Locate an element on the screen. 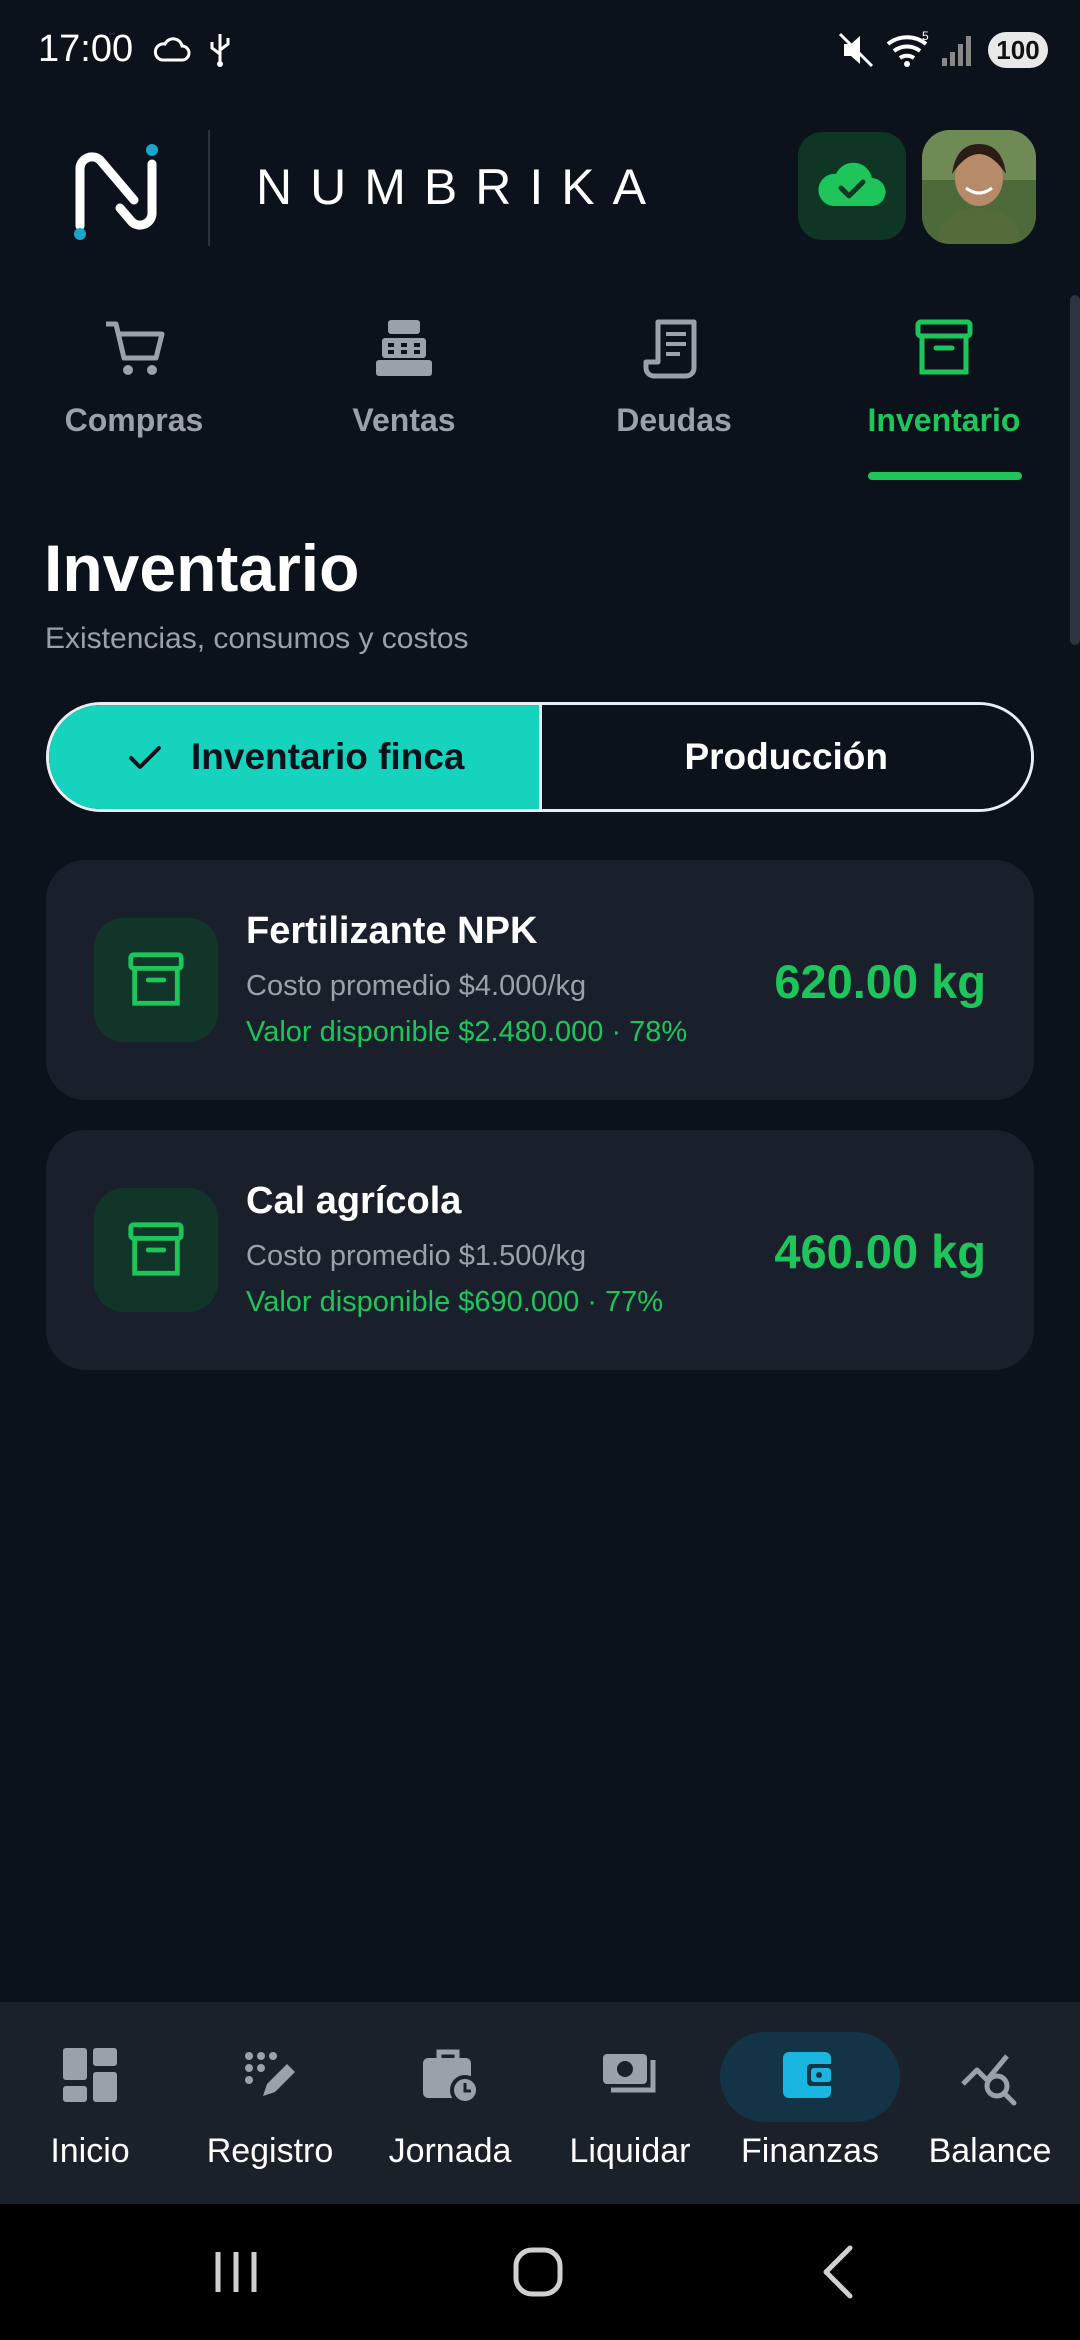 The width and height of the screenshot is (1080, 2340). recent-apps-icon is located at coordinates (236, 2272).